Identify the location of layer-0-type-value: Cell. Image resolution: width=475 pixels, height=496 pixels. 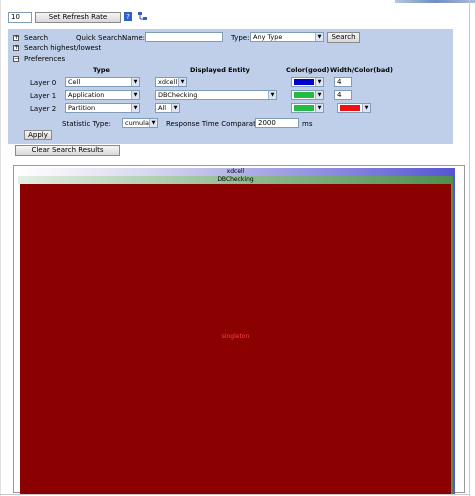
(74, 82).